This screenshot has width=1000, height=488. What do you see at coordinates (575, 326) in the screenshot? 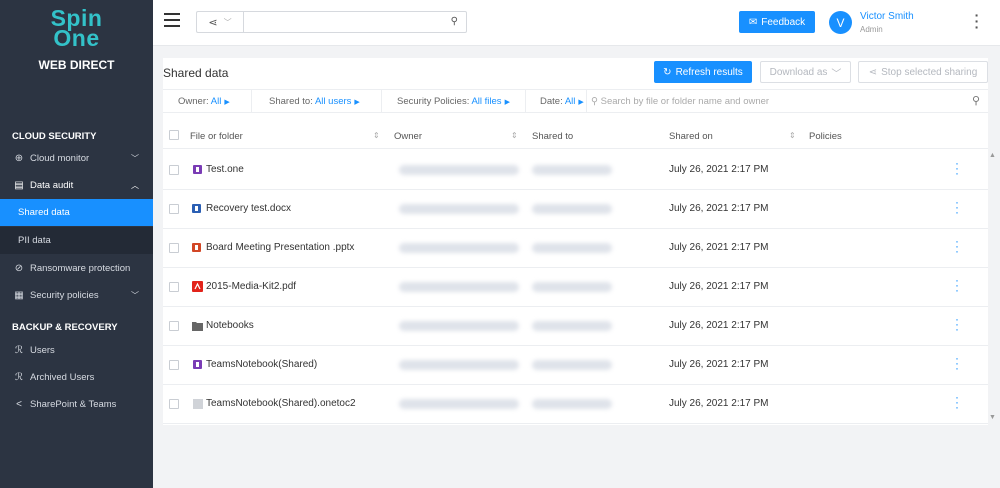
I see `table-row: Notebooks July 26, 2021 2:17 PM · · ·` at bounding box center [575, 326].